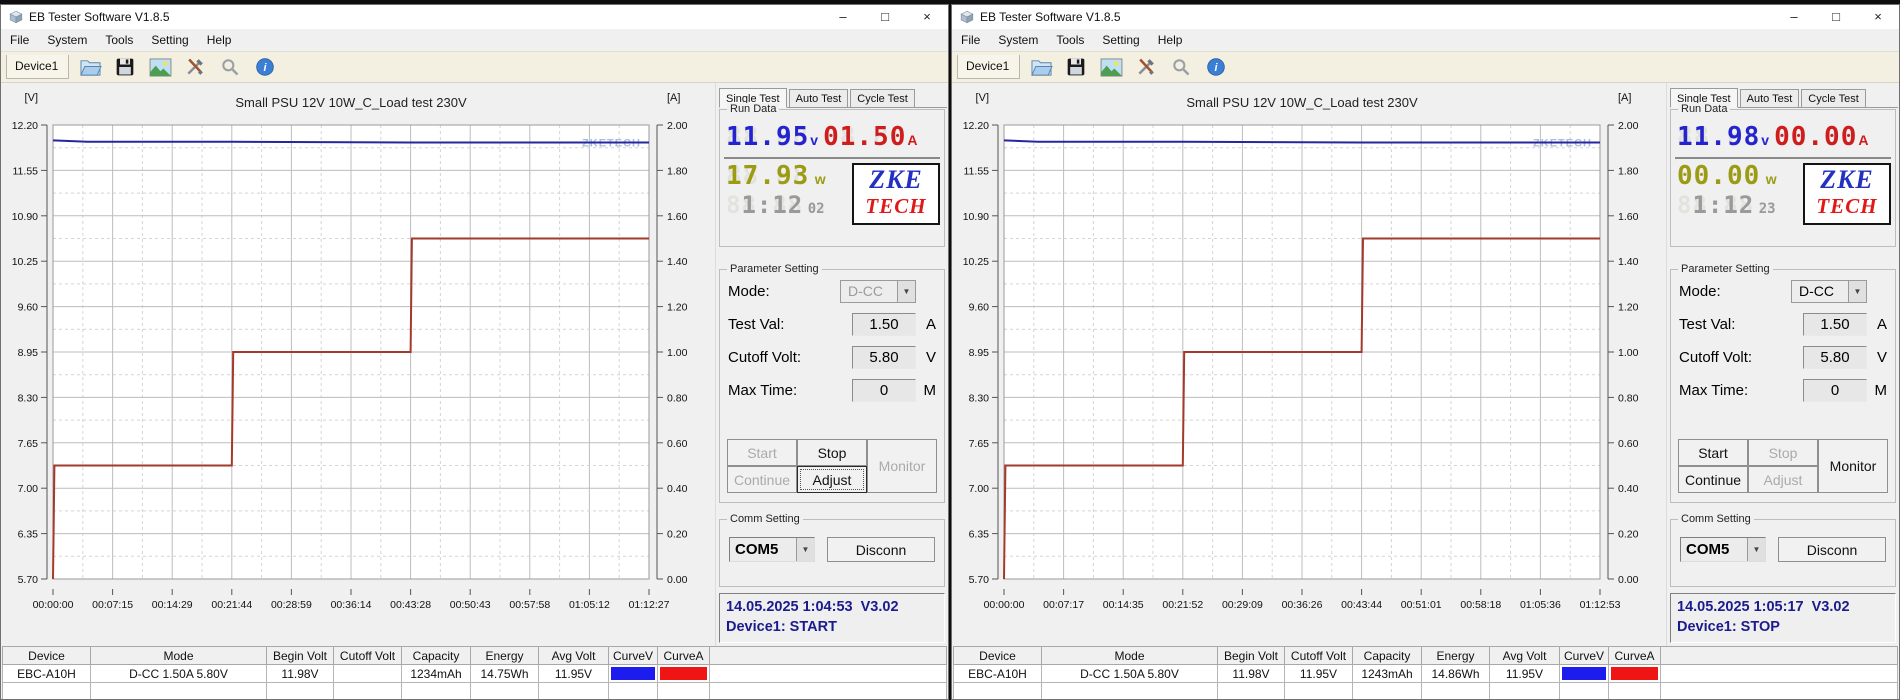  What do you see at coordinates (1540, 605) in the screenshot?
I see `svg-text: 01:05:36` at bounding box center [1540, 605].